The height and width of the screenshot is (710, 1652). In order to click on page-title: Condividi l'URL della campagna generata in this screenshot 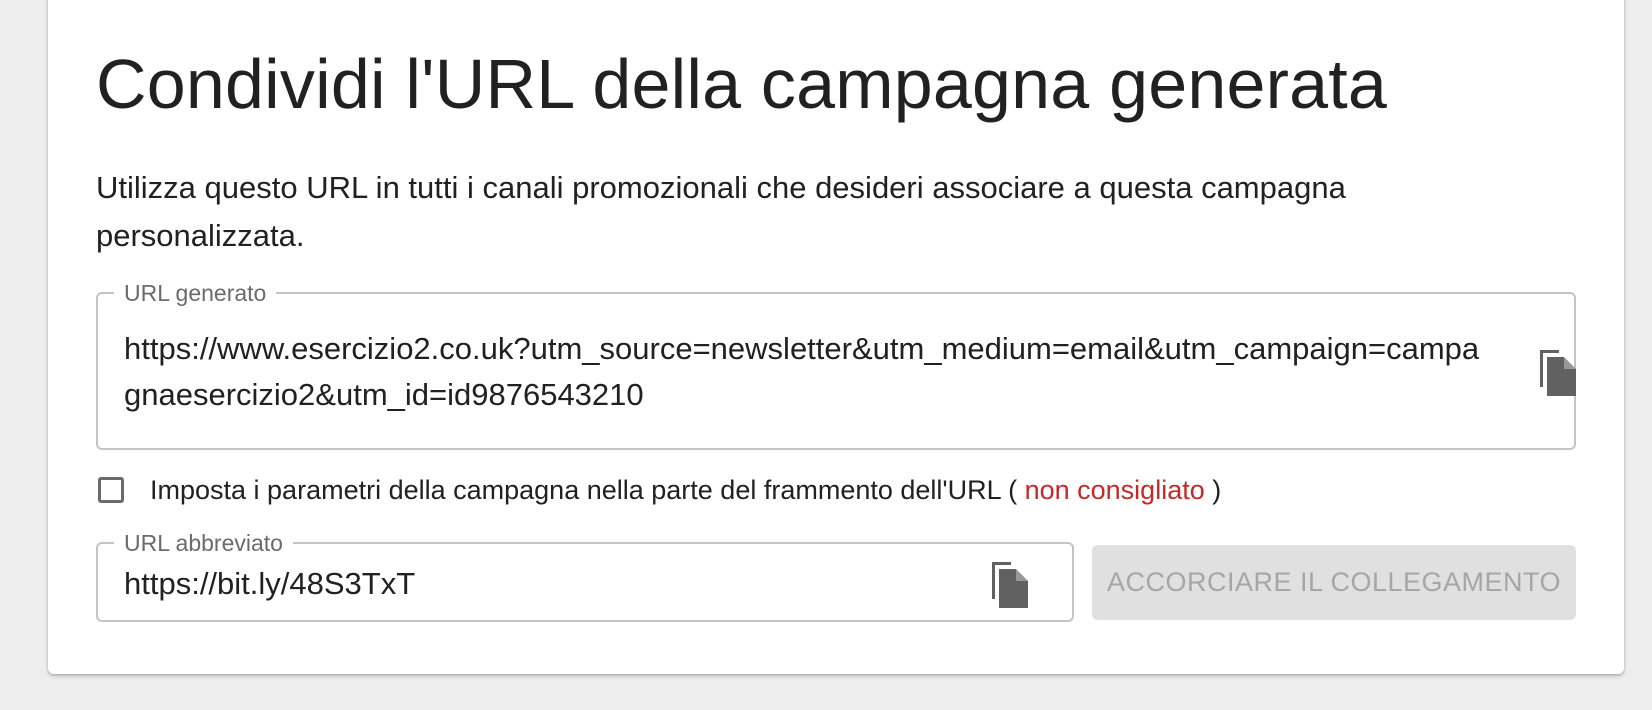, I will do `click(742, 84)`.